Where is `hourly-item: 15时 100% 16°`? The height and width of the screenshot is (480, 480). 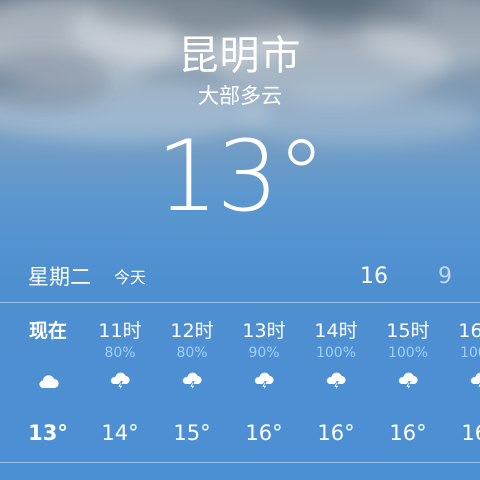
hourly-item: 15时 100% 16° is located at coordinates (408, 382).